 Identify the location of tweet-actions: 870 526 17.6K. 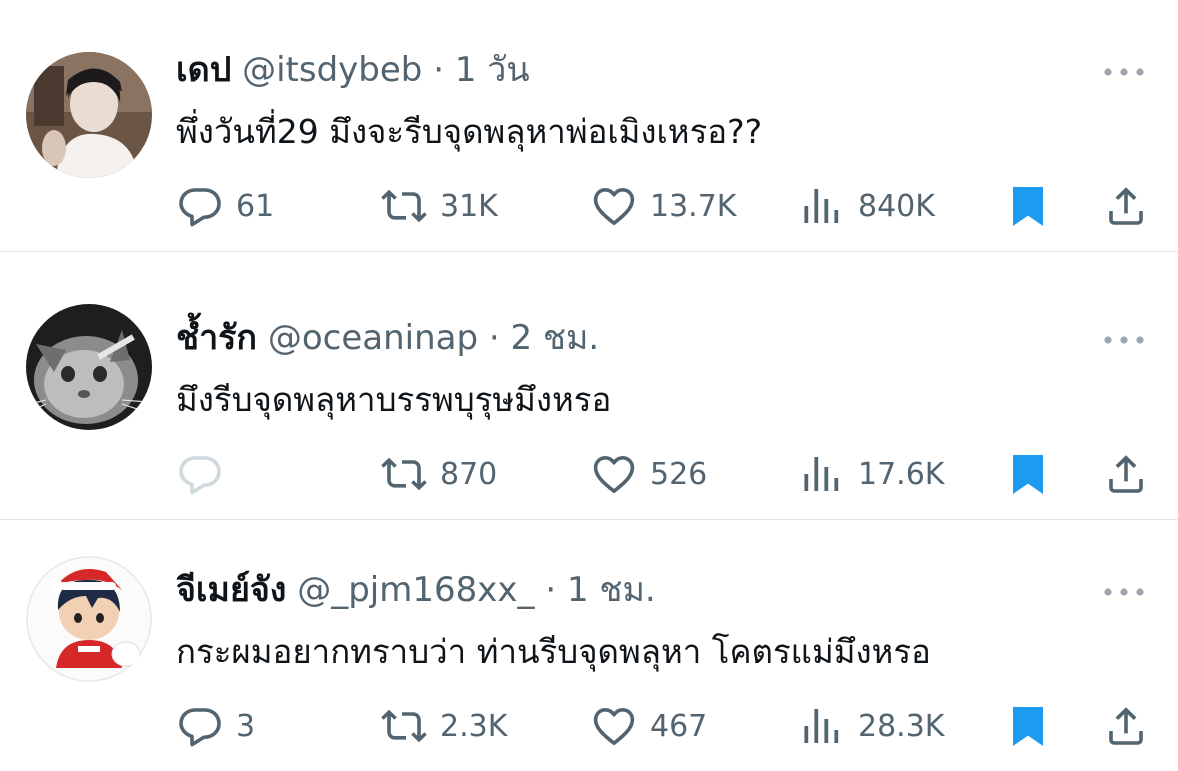
(666, 474).